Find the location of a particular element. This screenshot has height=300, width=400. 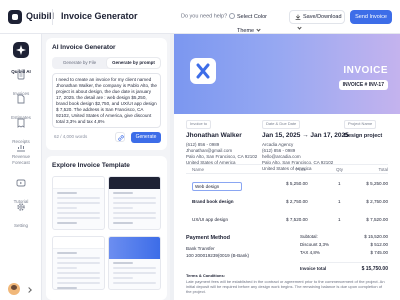

item-total: $ 2,750.00 is located at coordinates (377, 201).